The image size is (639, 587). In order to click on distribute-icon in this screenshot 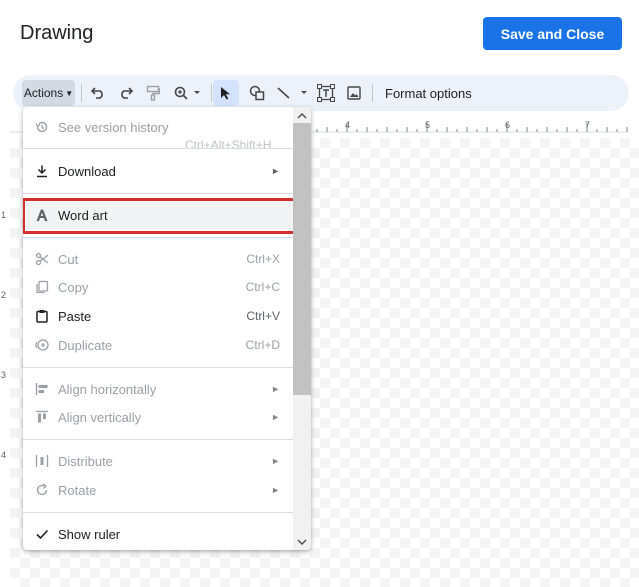, I will do `click(42, 461)`.